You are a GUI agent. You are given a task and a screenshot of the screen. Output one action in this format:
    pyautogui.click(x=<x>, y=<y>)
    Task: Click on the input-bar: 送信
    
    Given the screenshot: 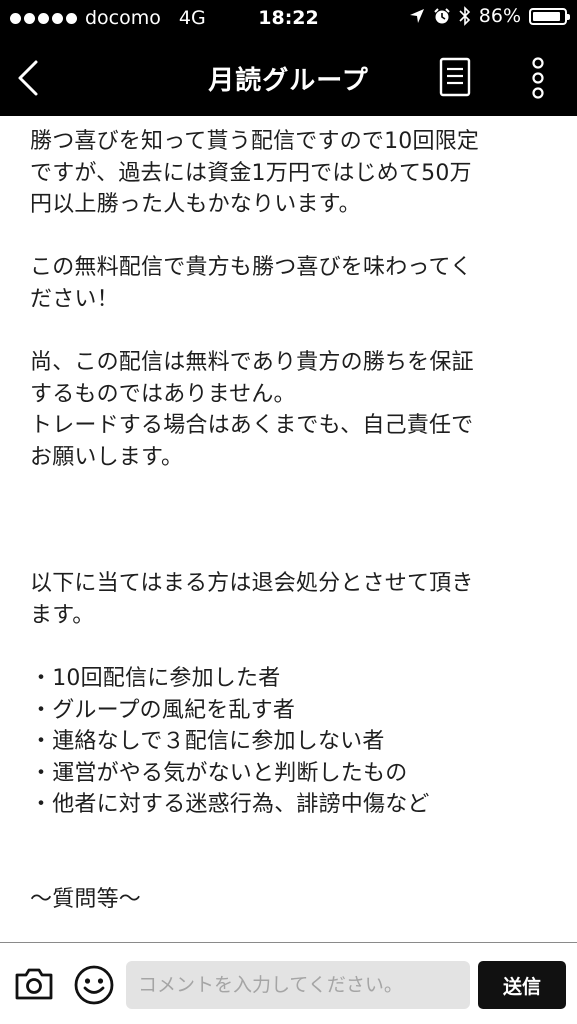 What is the action you would take?
    pyautogui.click(x=288, y=983)
    